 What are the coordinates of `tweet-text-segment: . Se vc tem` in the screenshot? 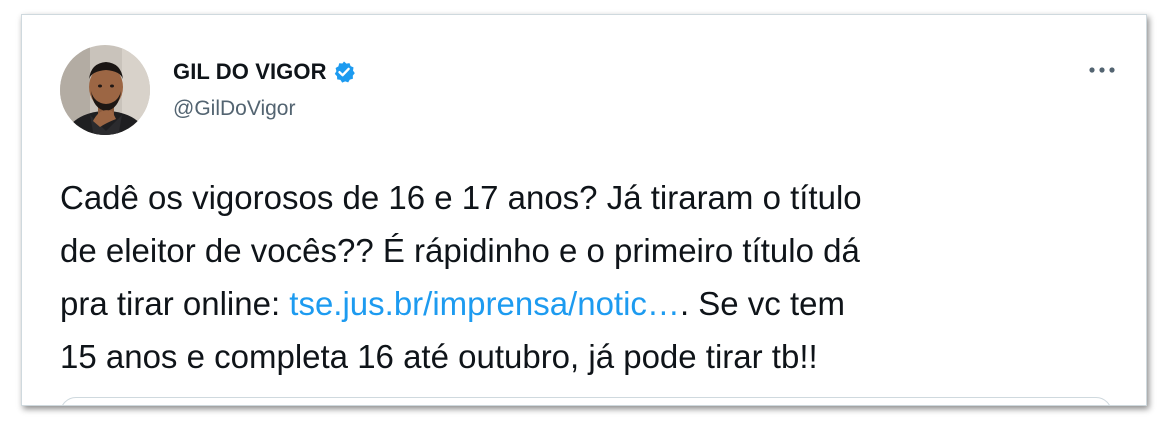 It's located at (762, 303).